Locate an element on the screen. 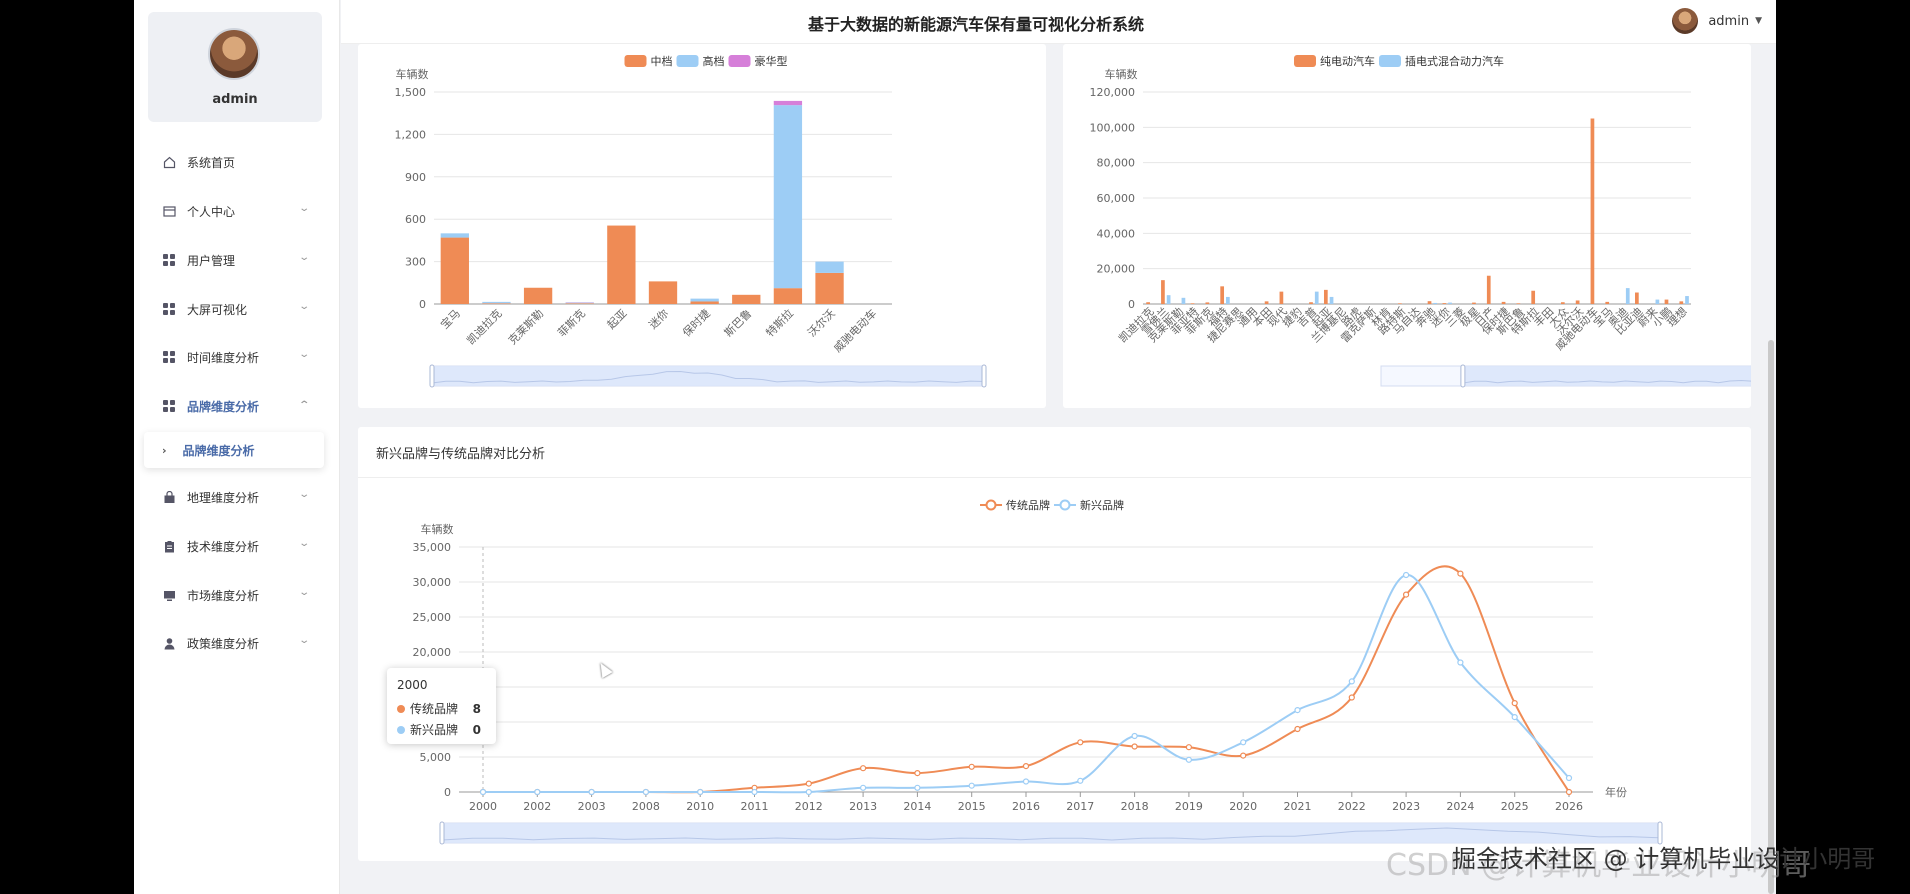 This screenshot has width=1910, height=894. sidebar-item-label: 系统首页 is located at coordinates (211, 162).